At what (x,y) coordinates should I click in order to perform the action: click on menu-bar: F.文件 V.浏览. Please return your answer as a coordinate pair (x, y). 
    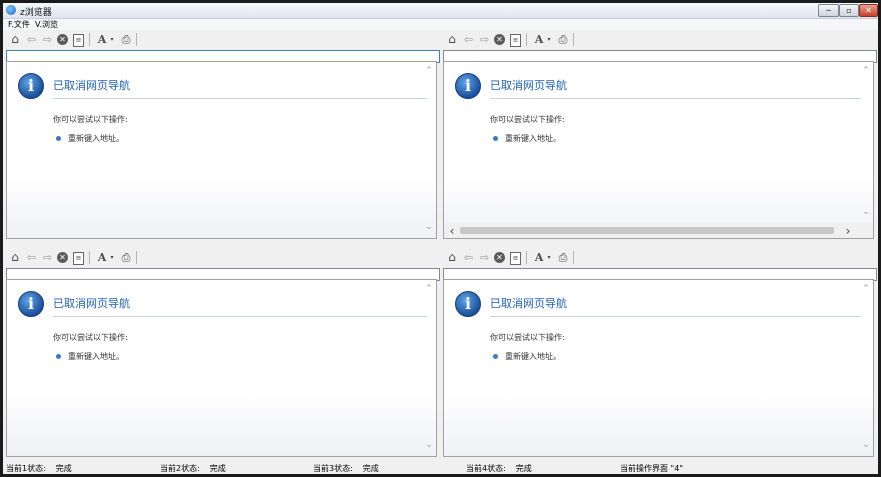
    Looking at the image, I should click on (440, 24).